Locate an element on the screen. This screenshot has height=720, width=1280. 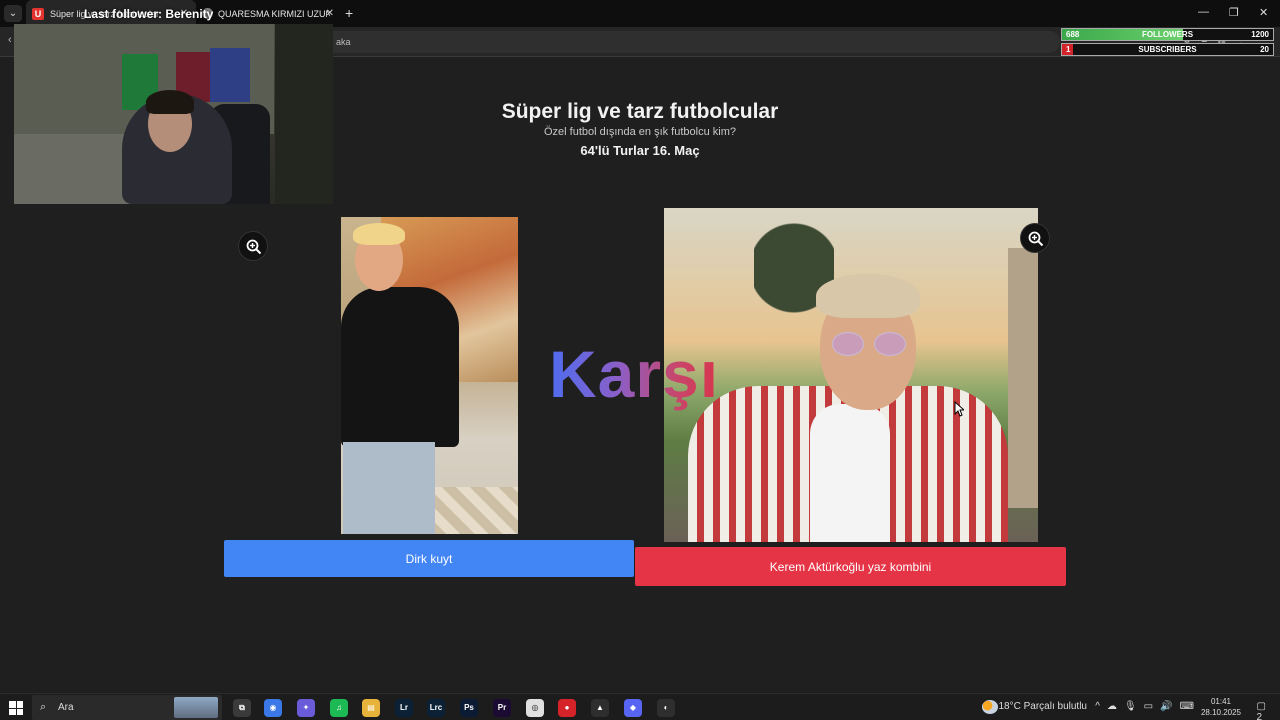
copilot-icon: ✦ is located at coordinates (306, 708).